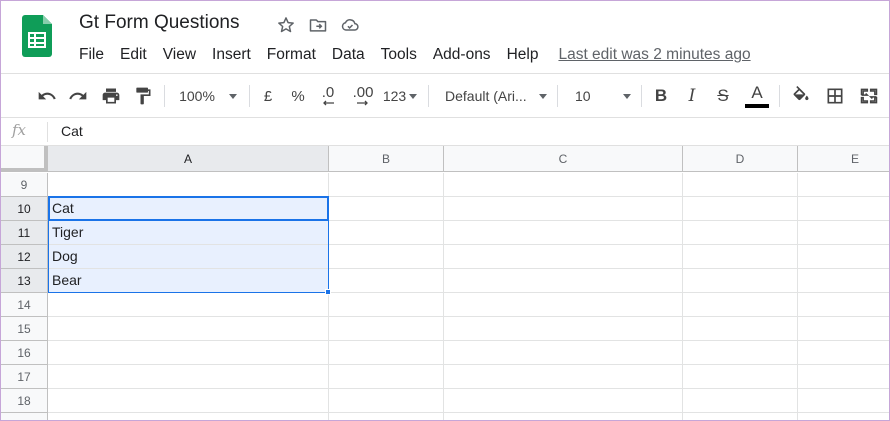  I want to click on cell-b16, so click(386, 353).